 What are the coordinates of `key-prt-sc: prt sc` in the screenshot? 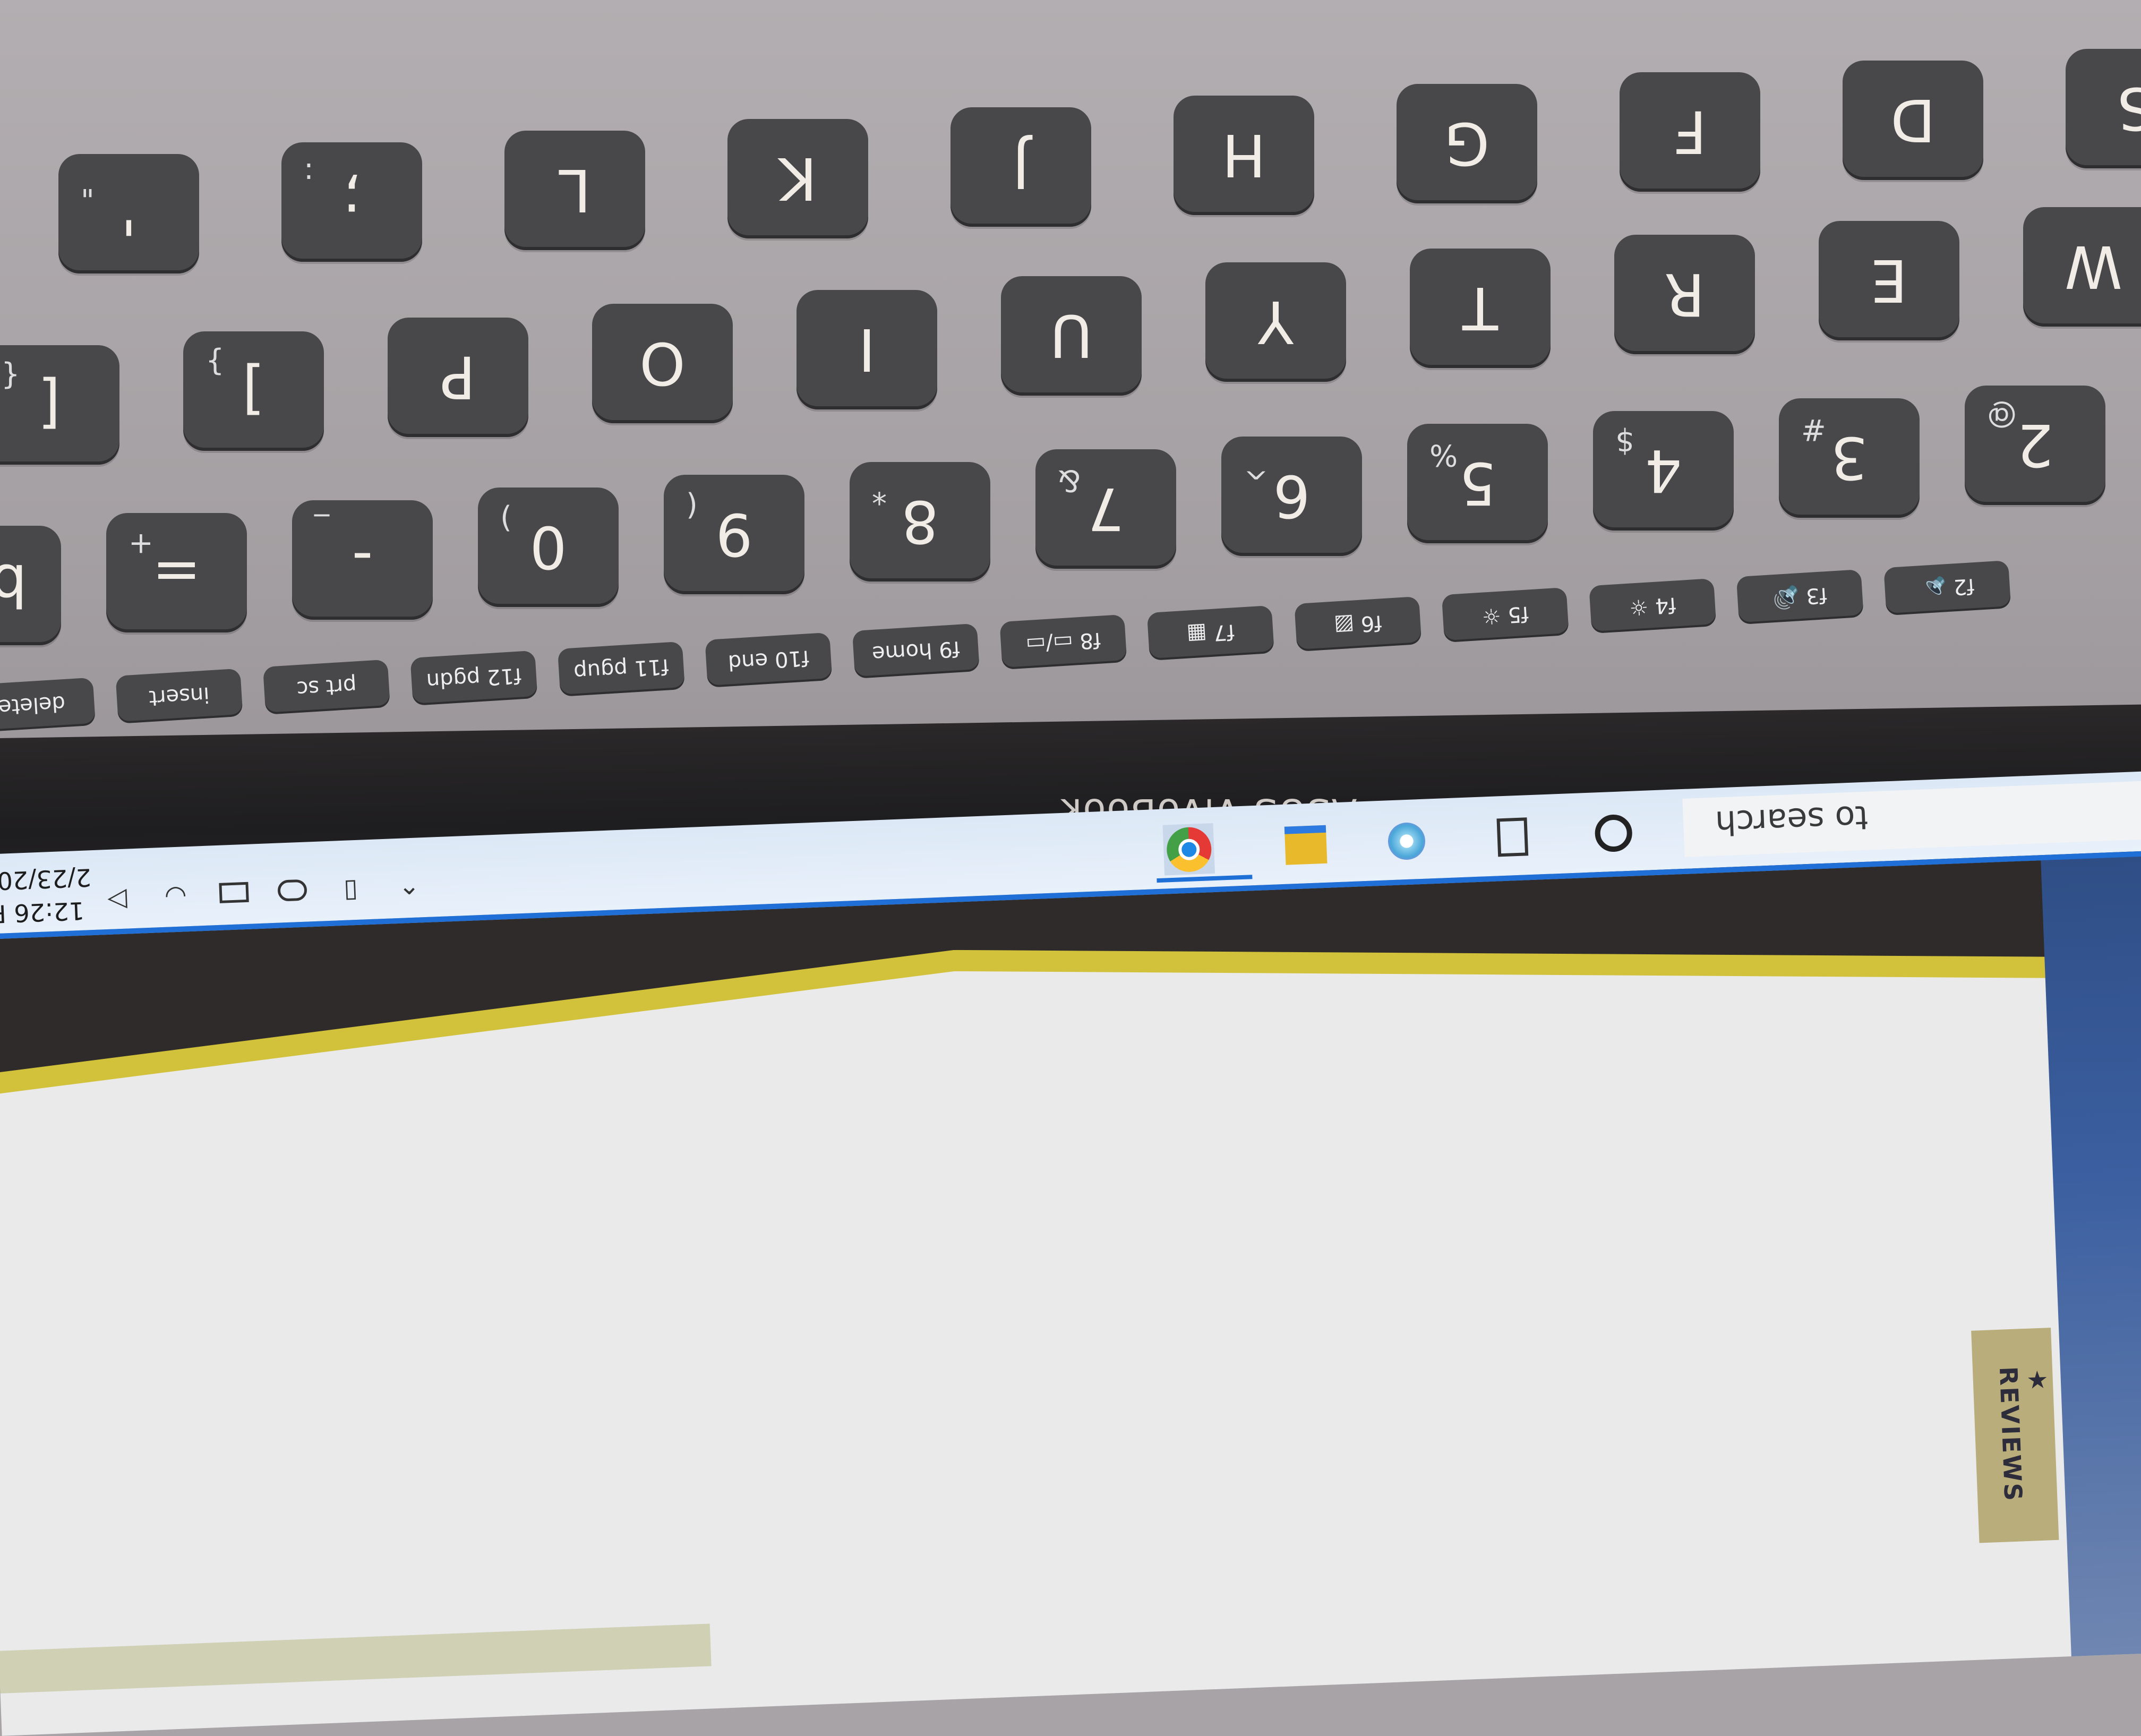 It's located at (326, 687).